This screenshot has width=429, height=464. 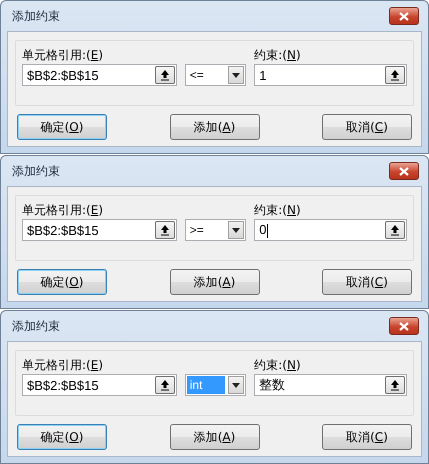 What do you see at coordinates (215, 75) in the screenshot?
I see `operator-dropdown: <=` at bounding box center [215, 75].